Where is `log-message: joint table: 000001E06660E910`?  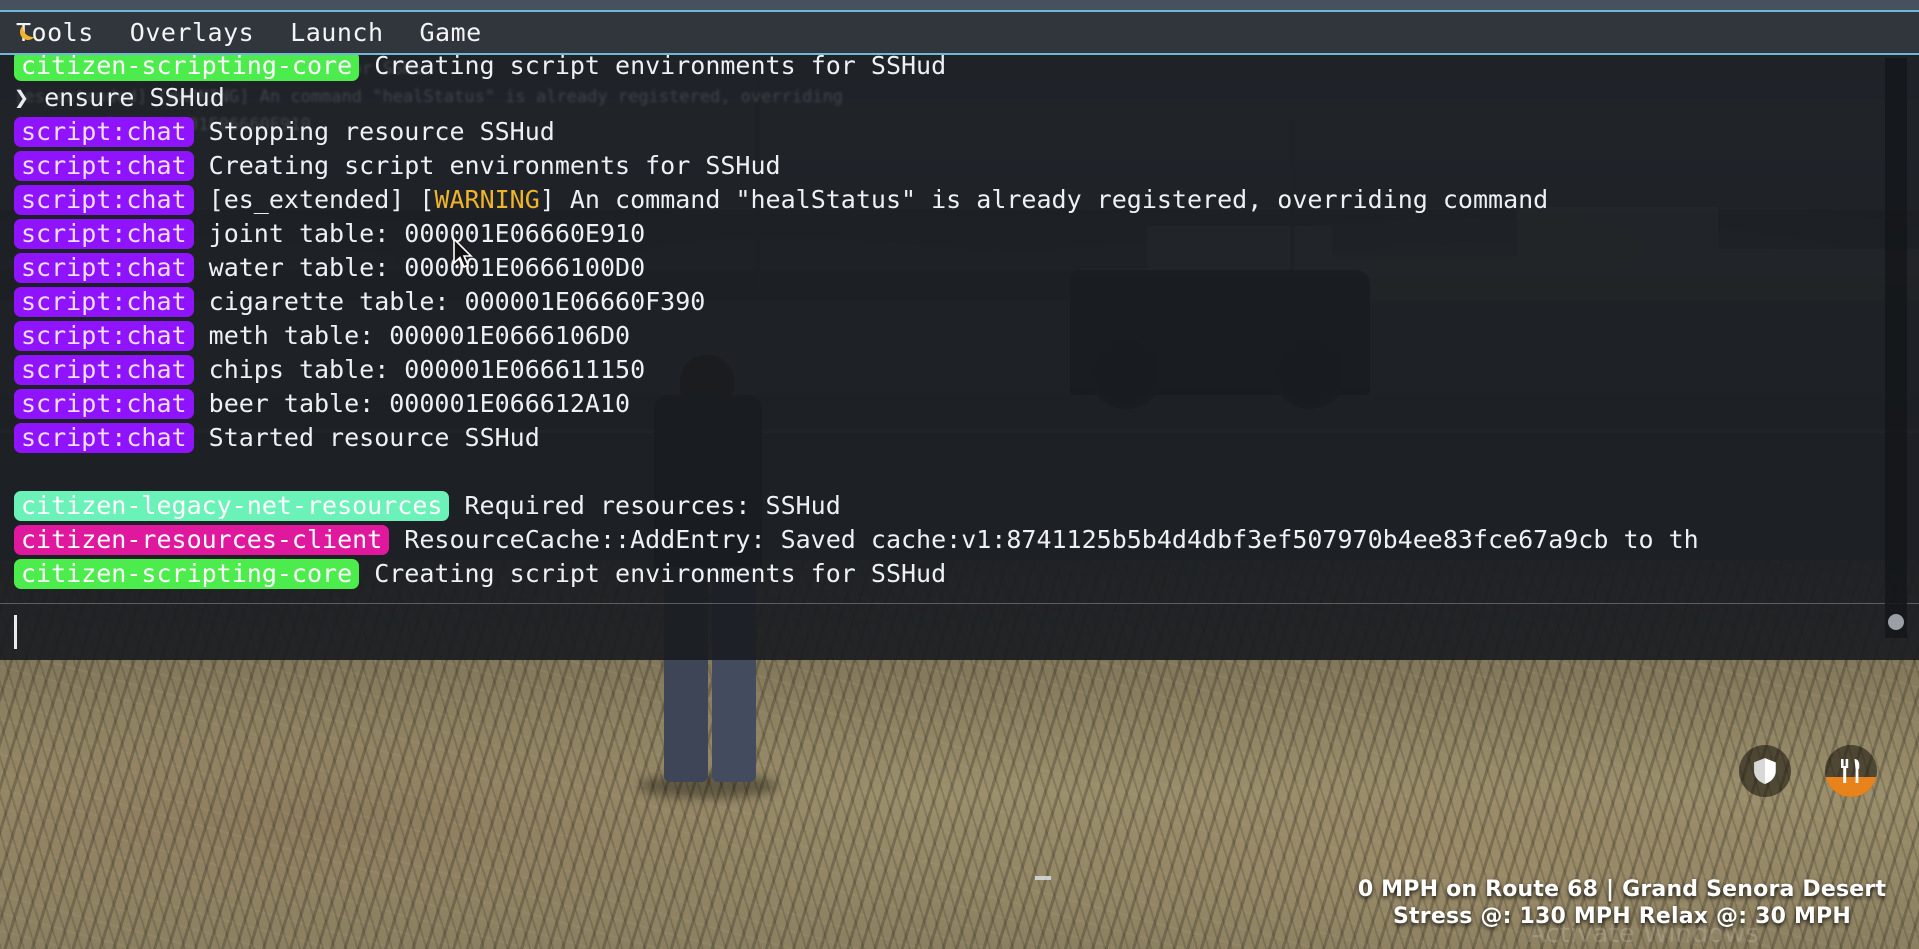 log-message: joint table: 000001E06660E910 is located at coordinates (427, 233).